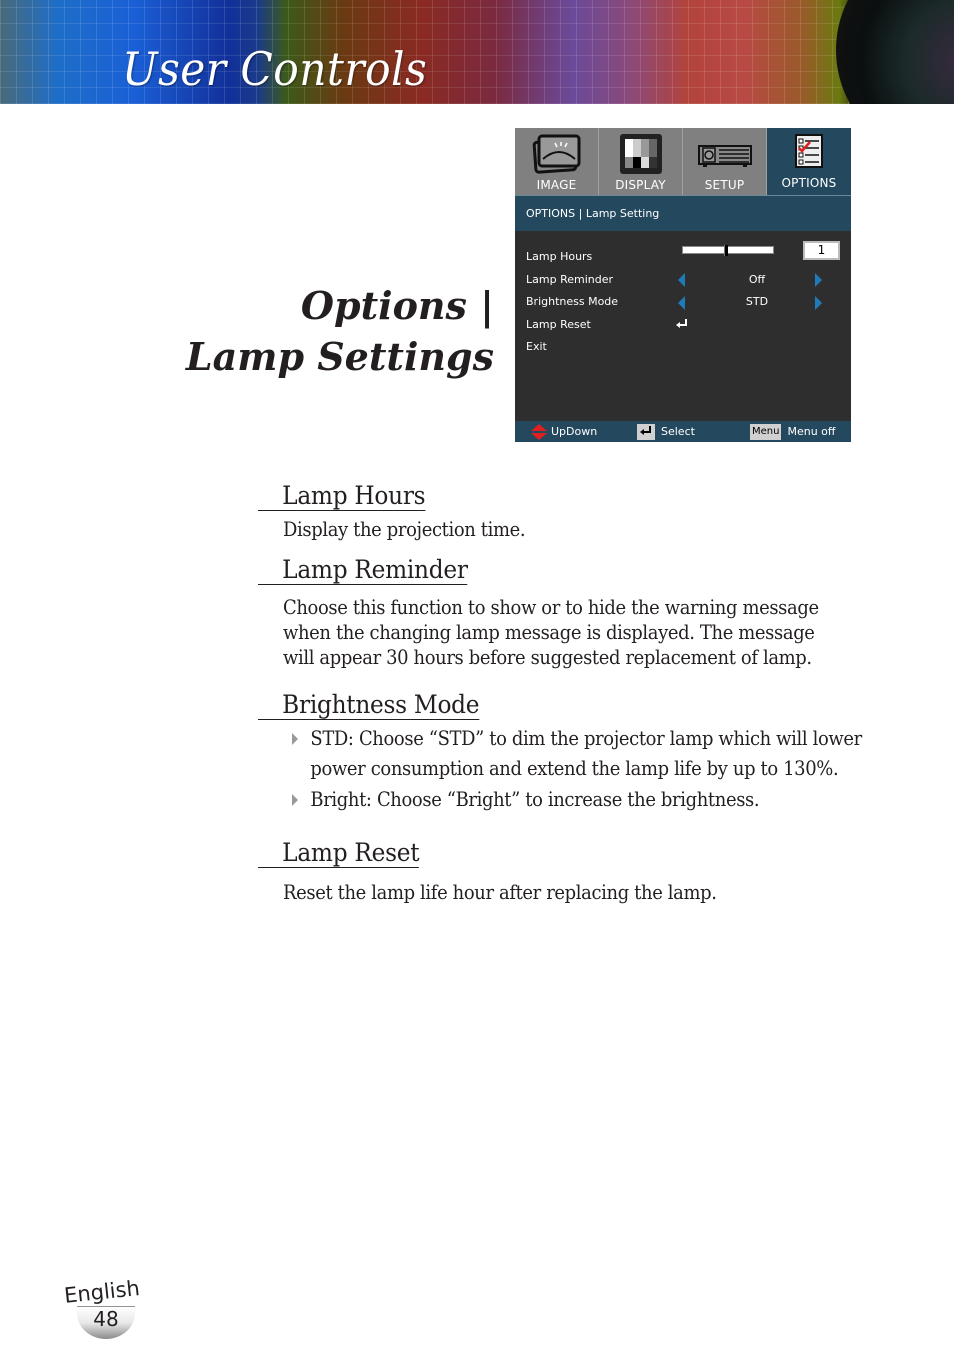 The height and width of the screenshot is (1354, 954). Describe the element at coordinates (539, 432) in the screenshot. I see `updown-icon` at that location.